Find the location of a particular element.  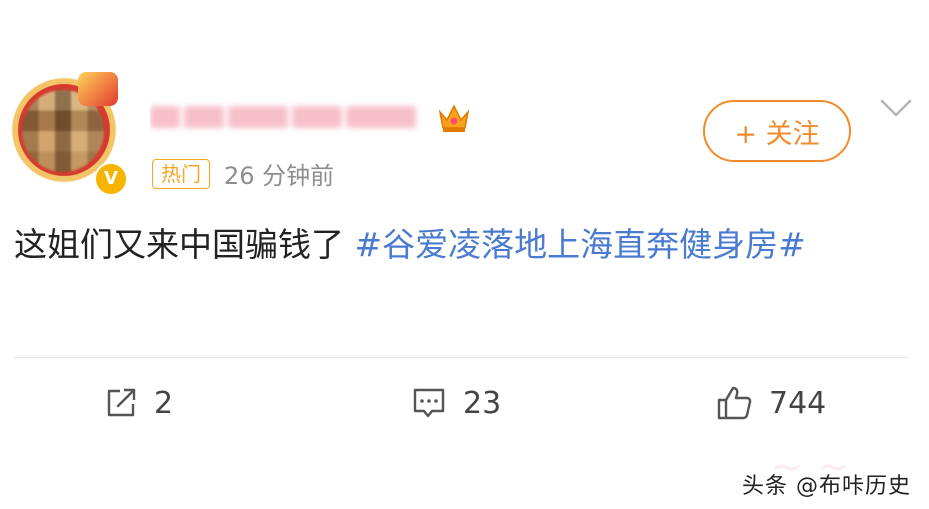

like-button: 744 is located at coordinates (770, 403).